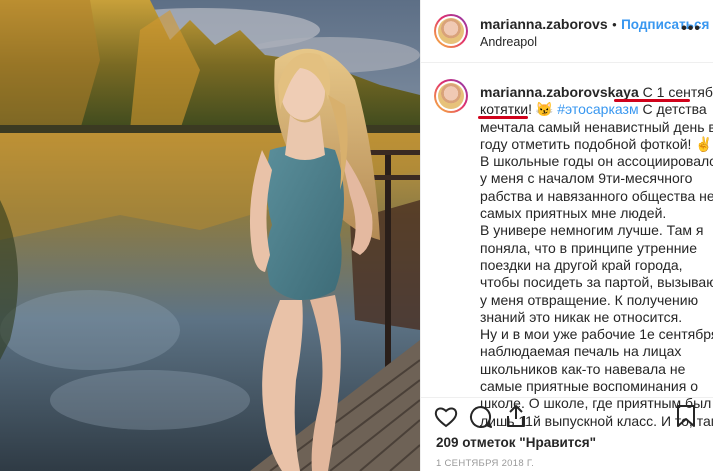 This screenshot has width=713, height=472. I want to click on likes-count: 209 отметок "Нравится", so click(516, 442).